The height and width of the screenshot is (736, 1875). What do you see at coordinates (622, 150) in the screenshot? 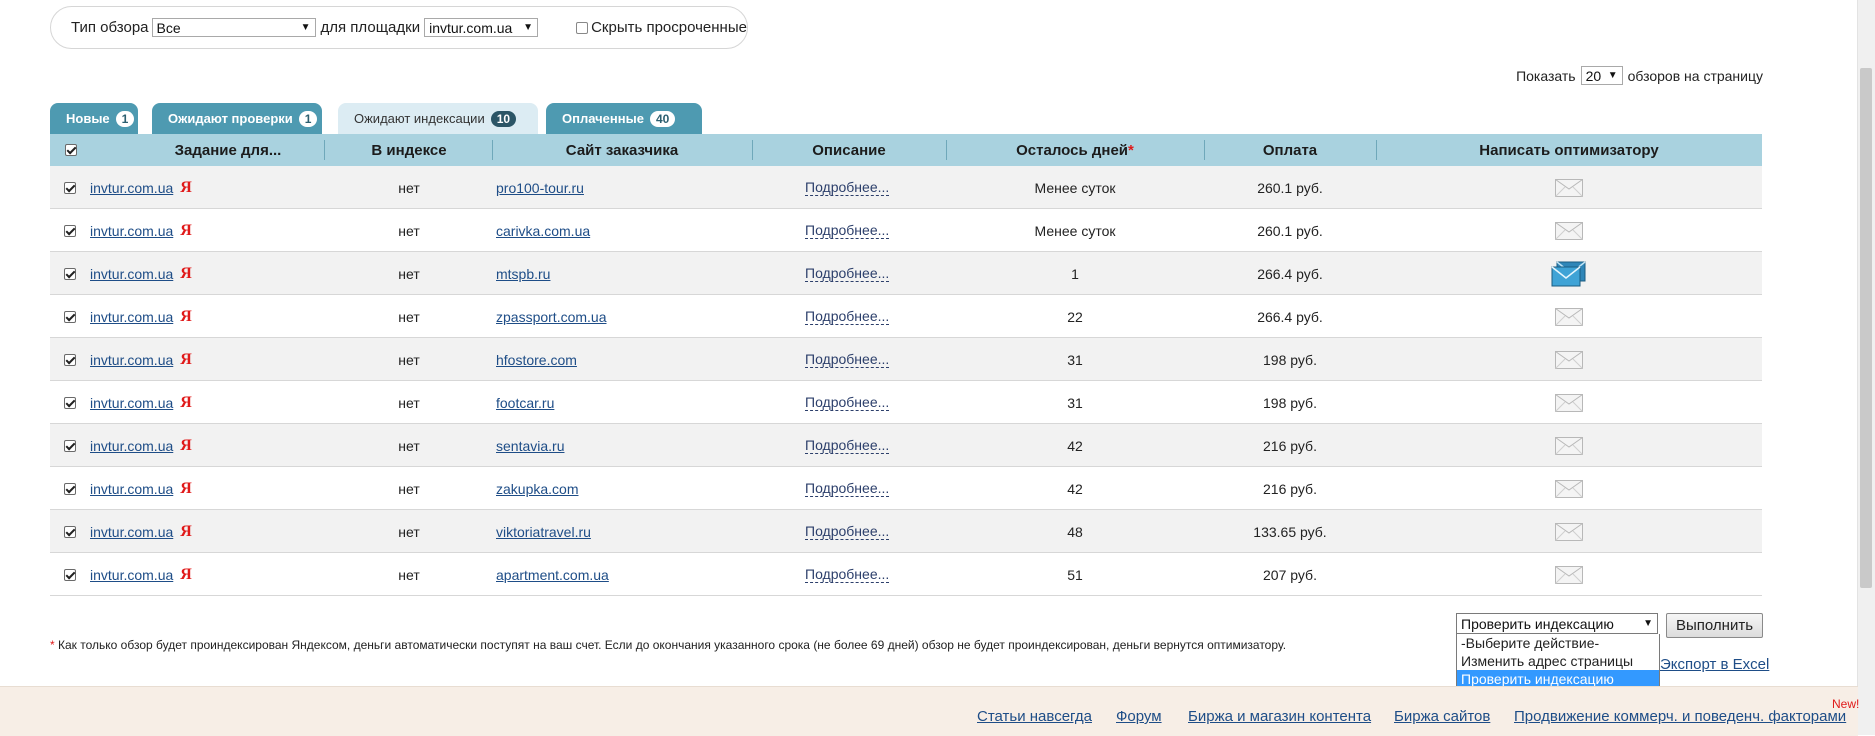
I see `col-client-site: Сайт заказчика` at bounding box center [622, 150].